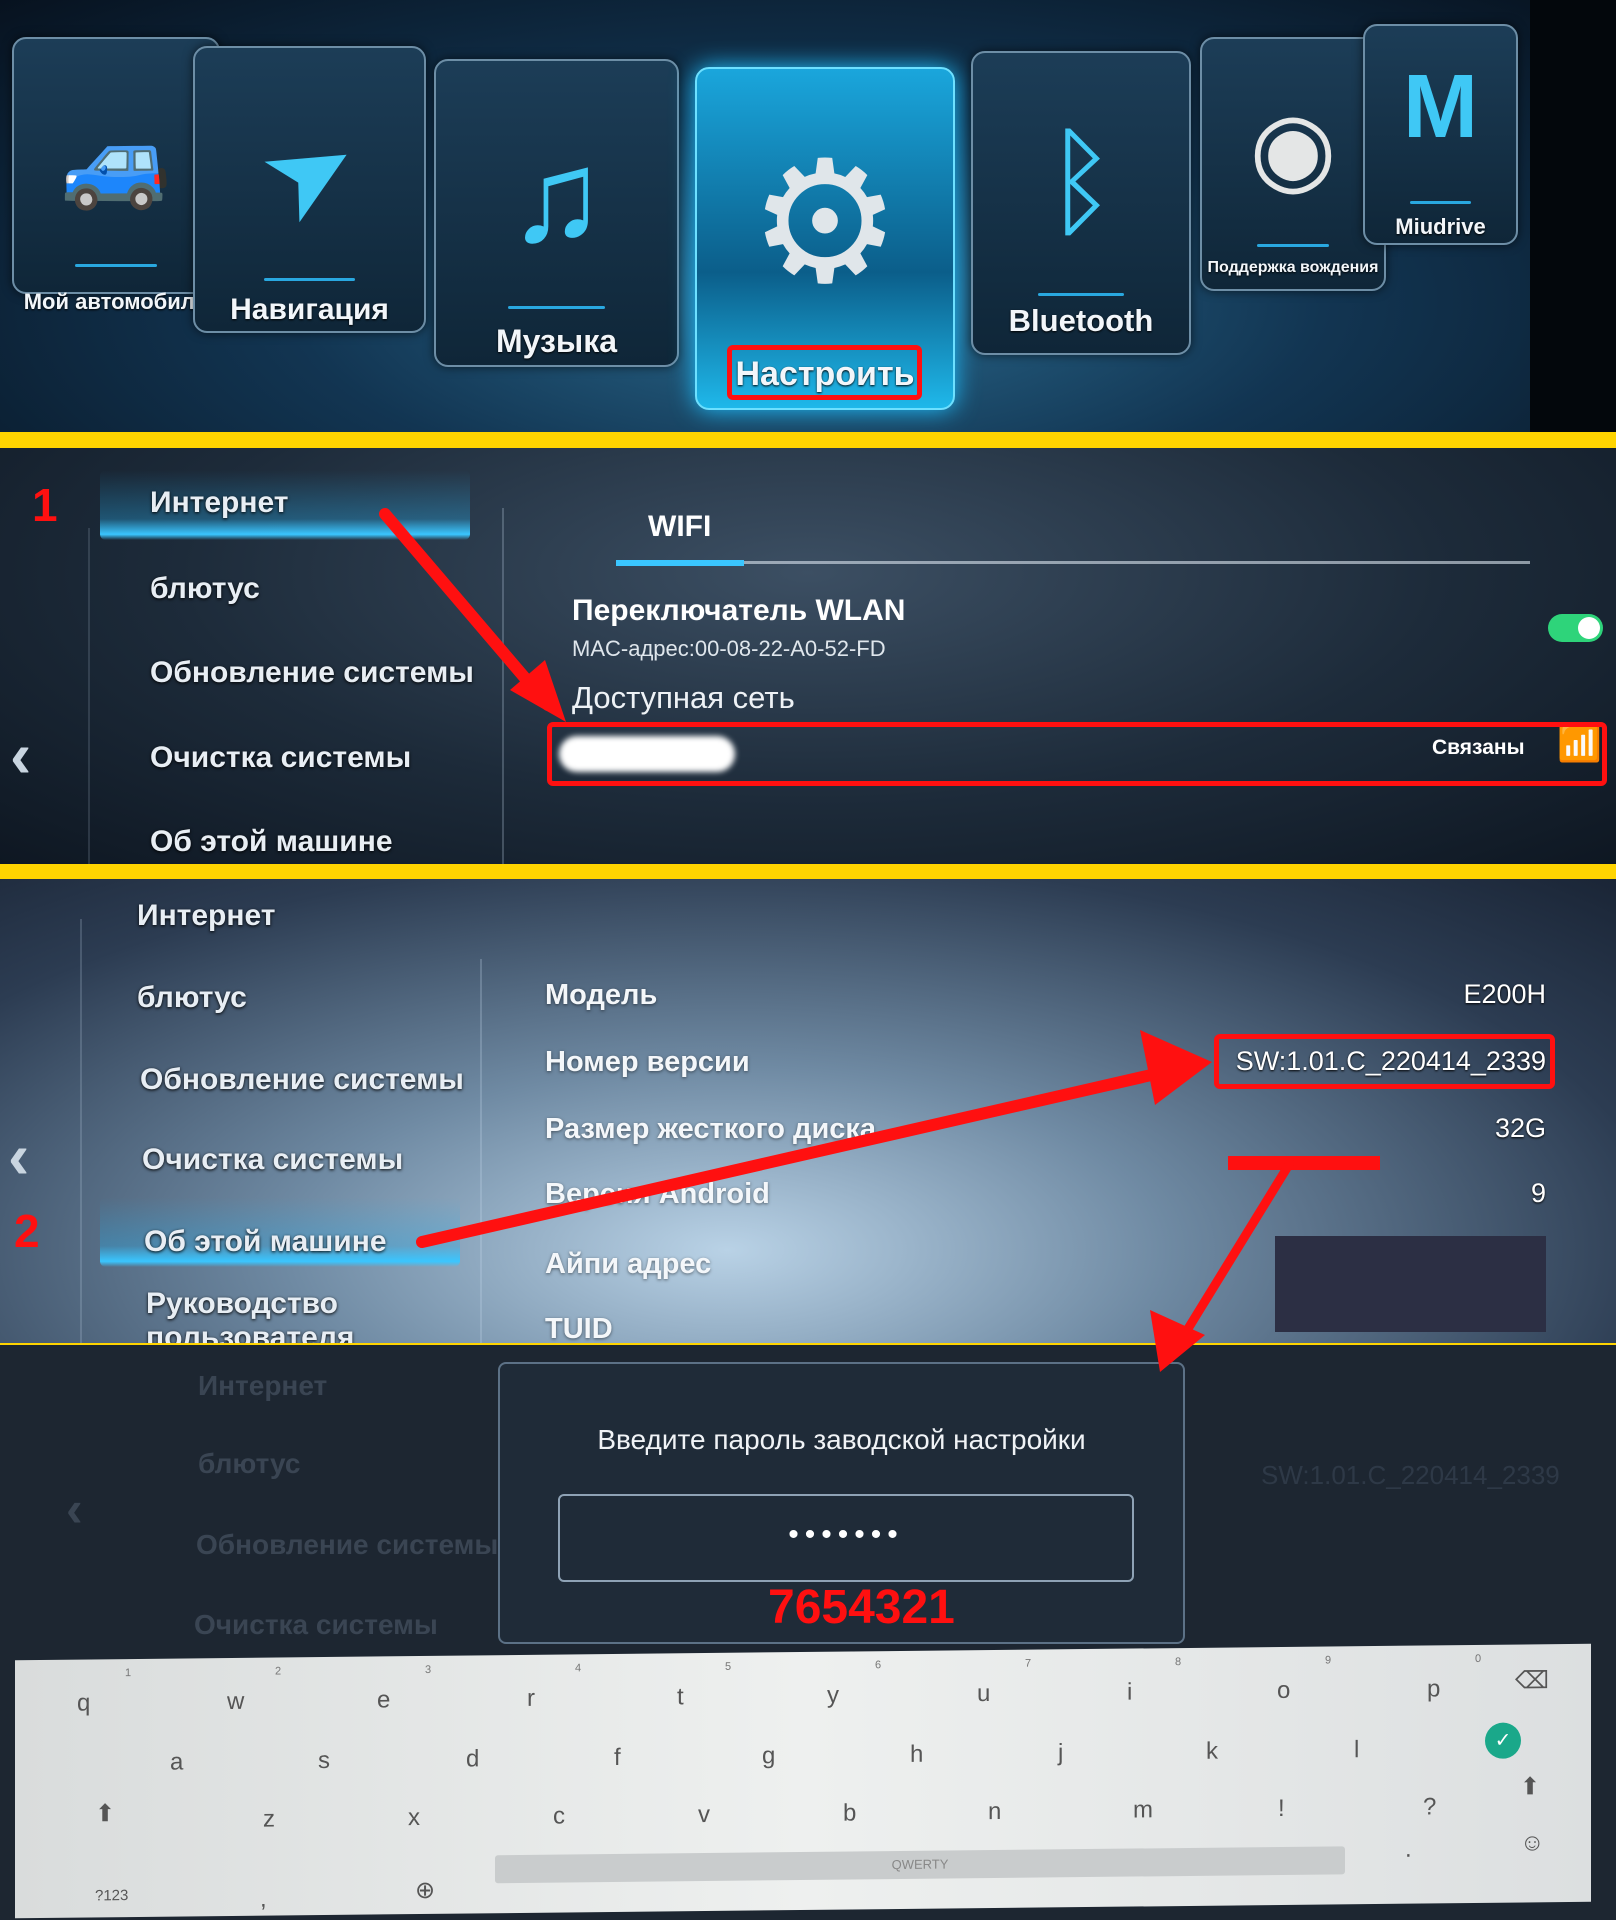 The width and height of the screenshot is (1616, 1920). Describe the element at coordinates (808, 1153) in the screenshot. I see `arrow-to-version` at that location.